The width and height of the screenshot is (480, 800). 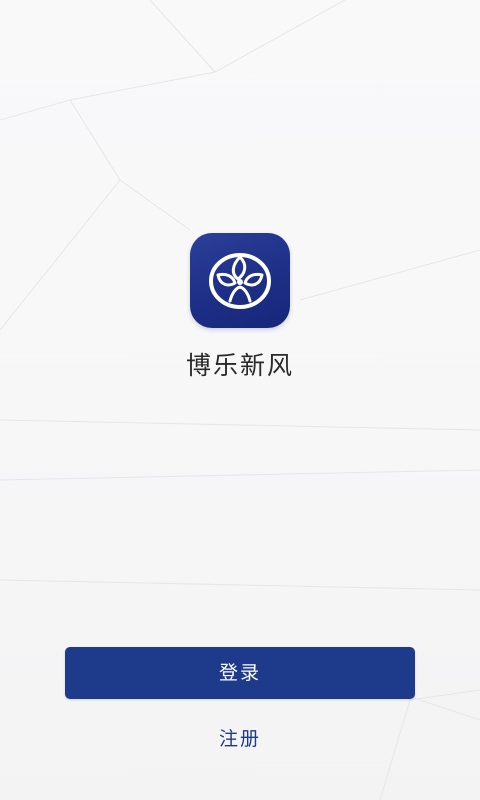 I want to click on app-logo, so click(x=240, y=280).